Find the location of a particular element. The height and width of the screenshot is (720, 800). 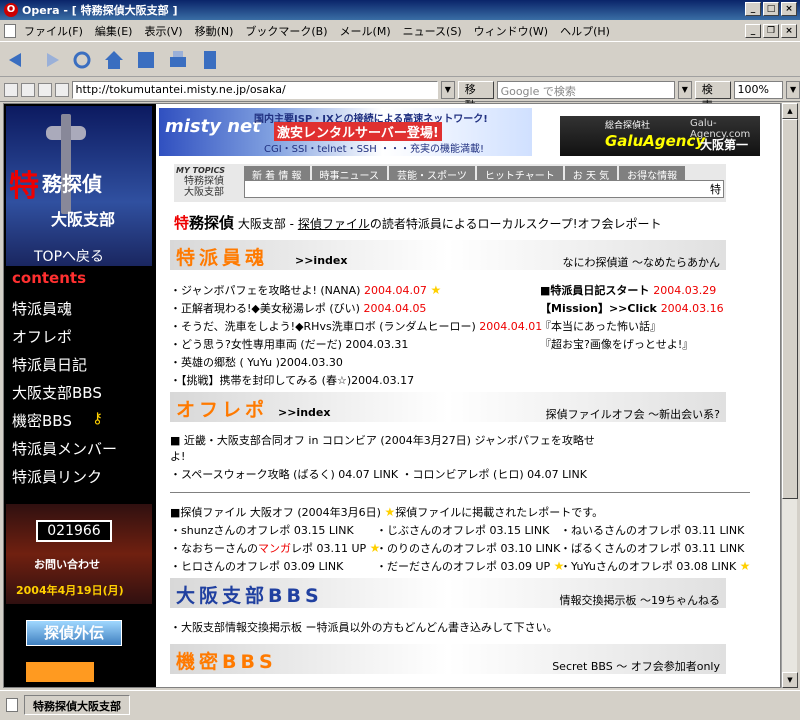

doc-minimize-button: _ is located at coordinates (753, 31).